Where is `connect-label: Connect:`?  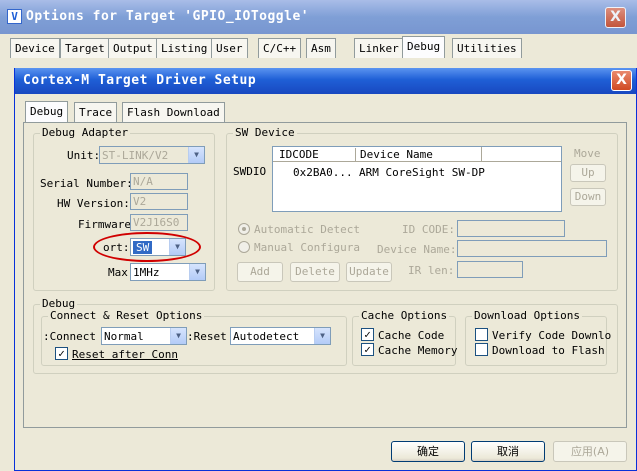 connect-label: Connect: is located at coordinates (69, 336).